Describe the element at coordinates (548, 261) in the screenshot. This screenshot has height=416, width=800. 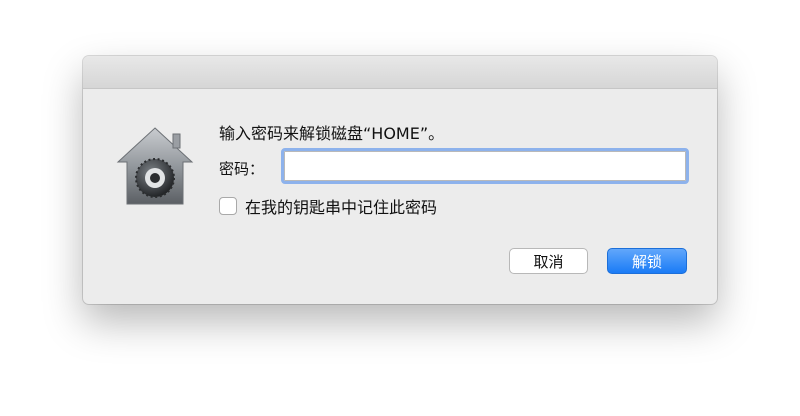
I see `cancel-button: 取消` at that location.